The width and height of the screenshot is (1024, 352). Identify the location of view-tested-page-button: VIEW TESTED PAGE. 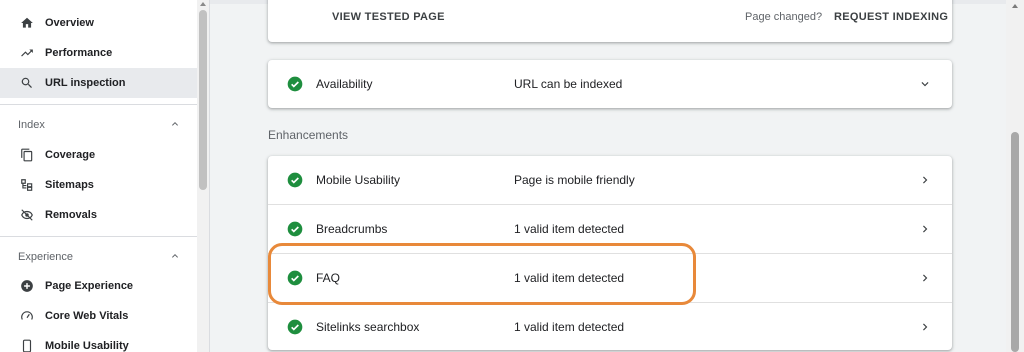
(388, 17).